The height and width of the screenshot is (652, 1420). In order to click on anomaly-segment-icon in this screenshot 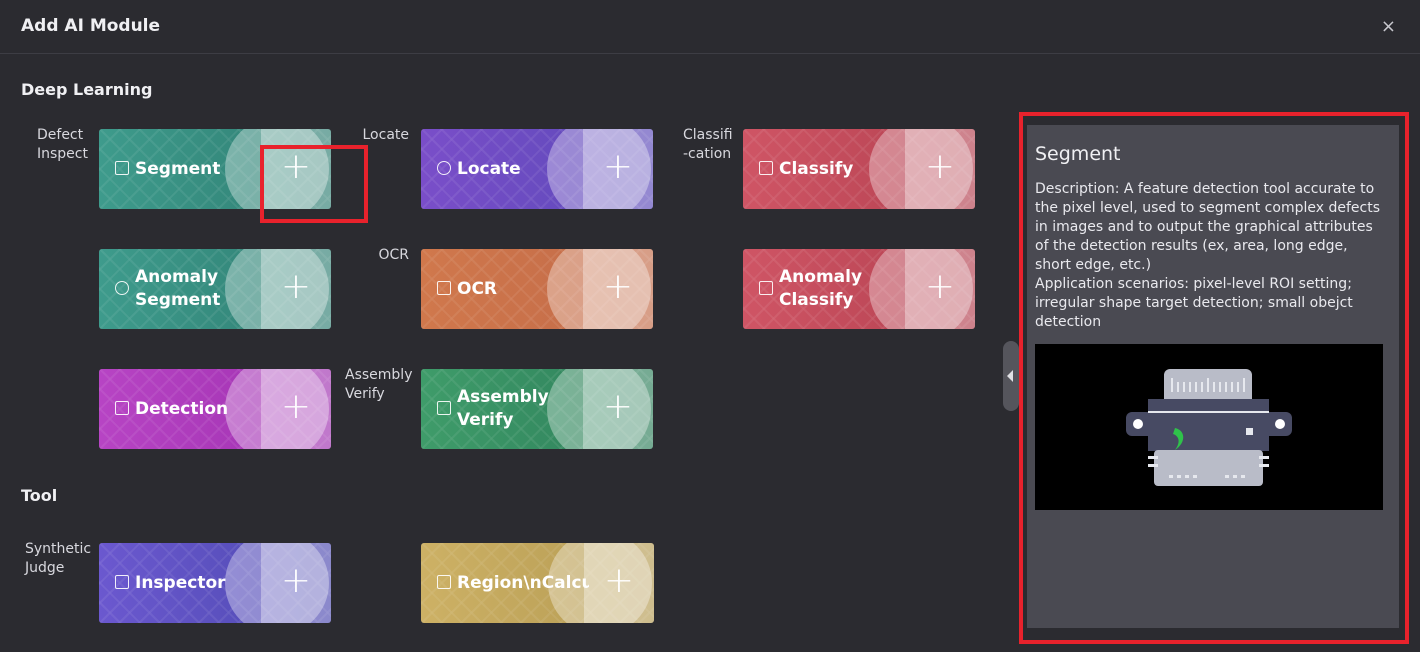, I will do `click(122, 288)`.